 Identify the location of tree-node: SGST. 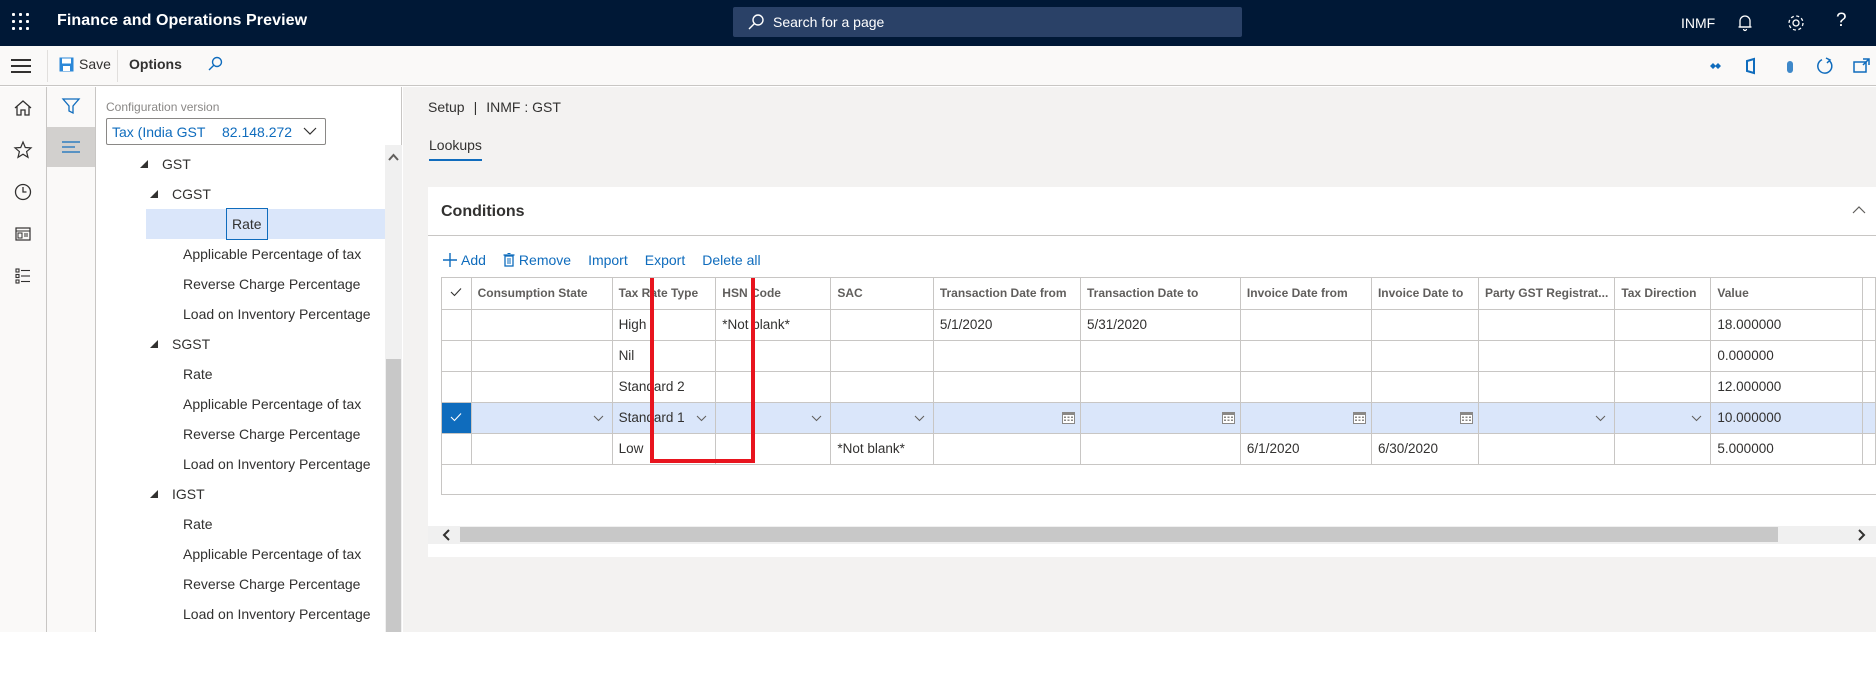
(240, 344).